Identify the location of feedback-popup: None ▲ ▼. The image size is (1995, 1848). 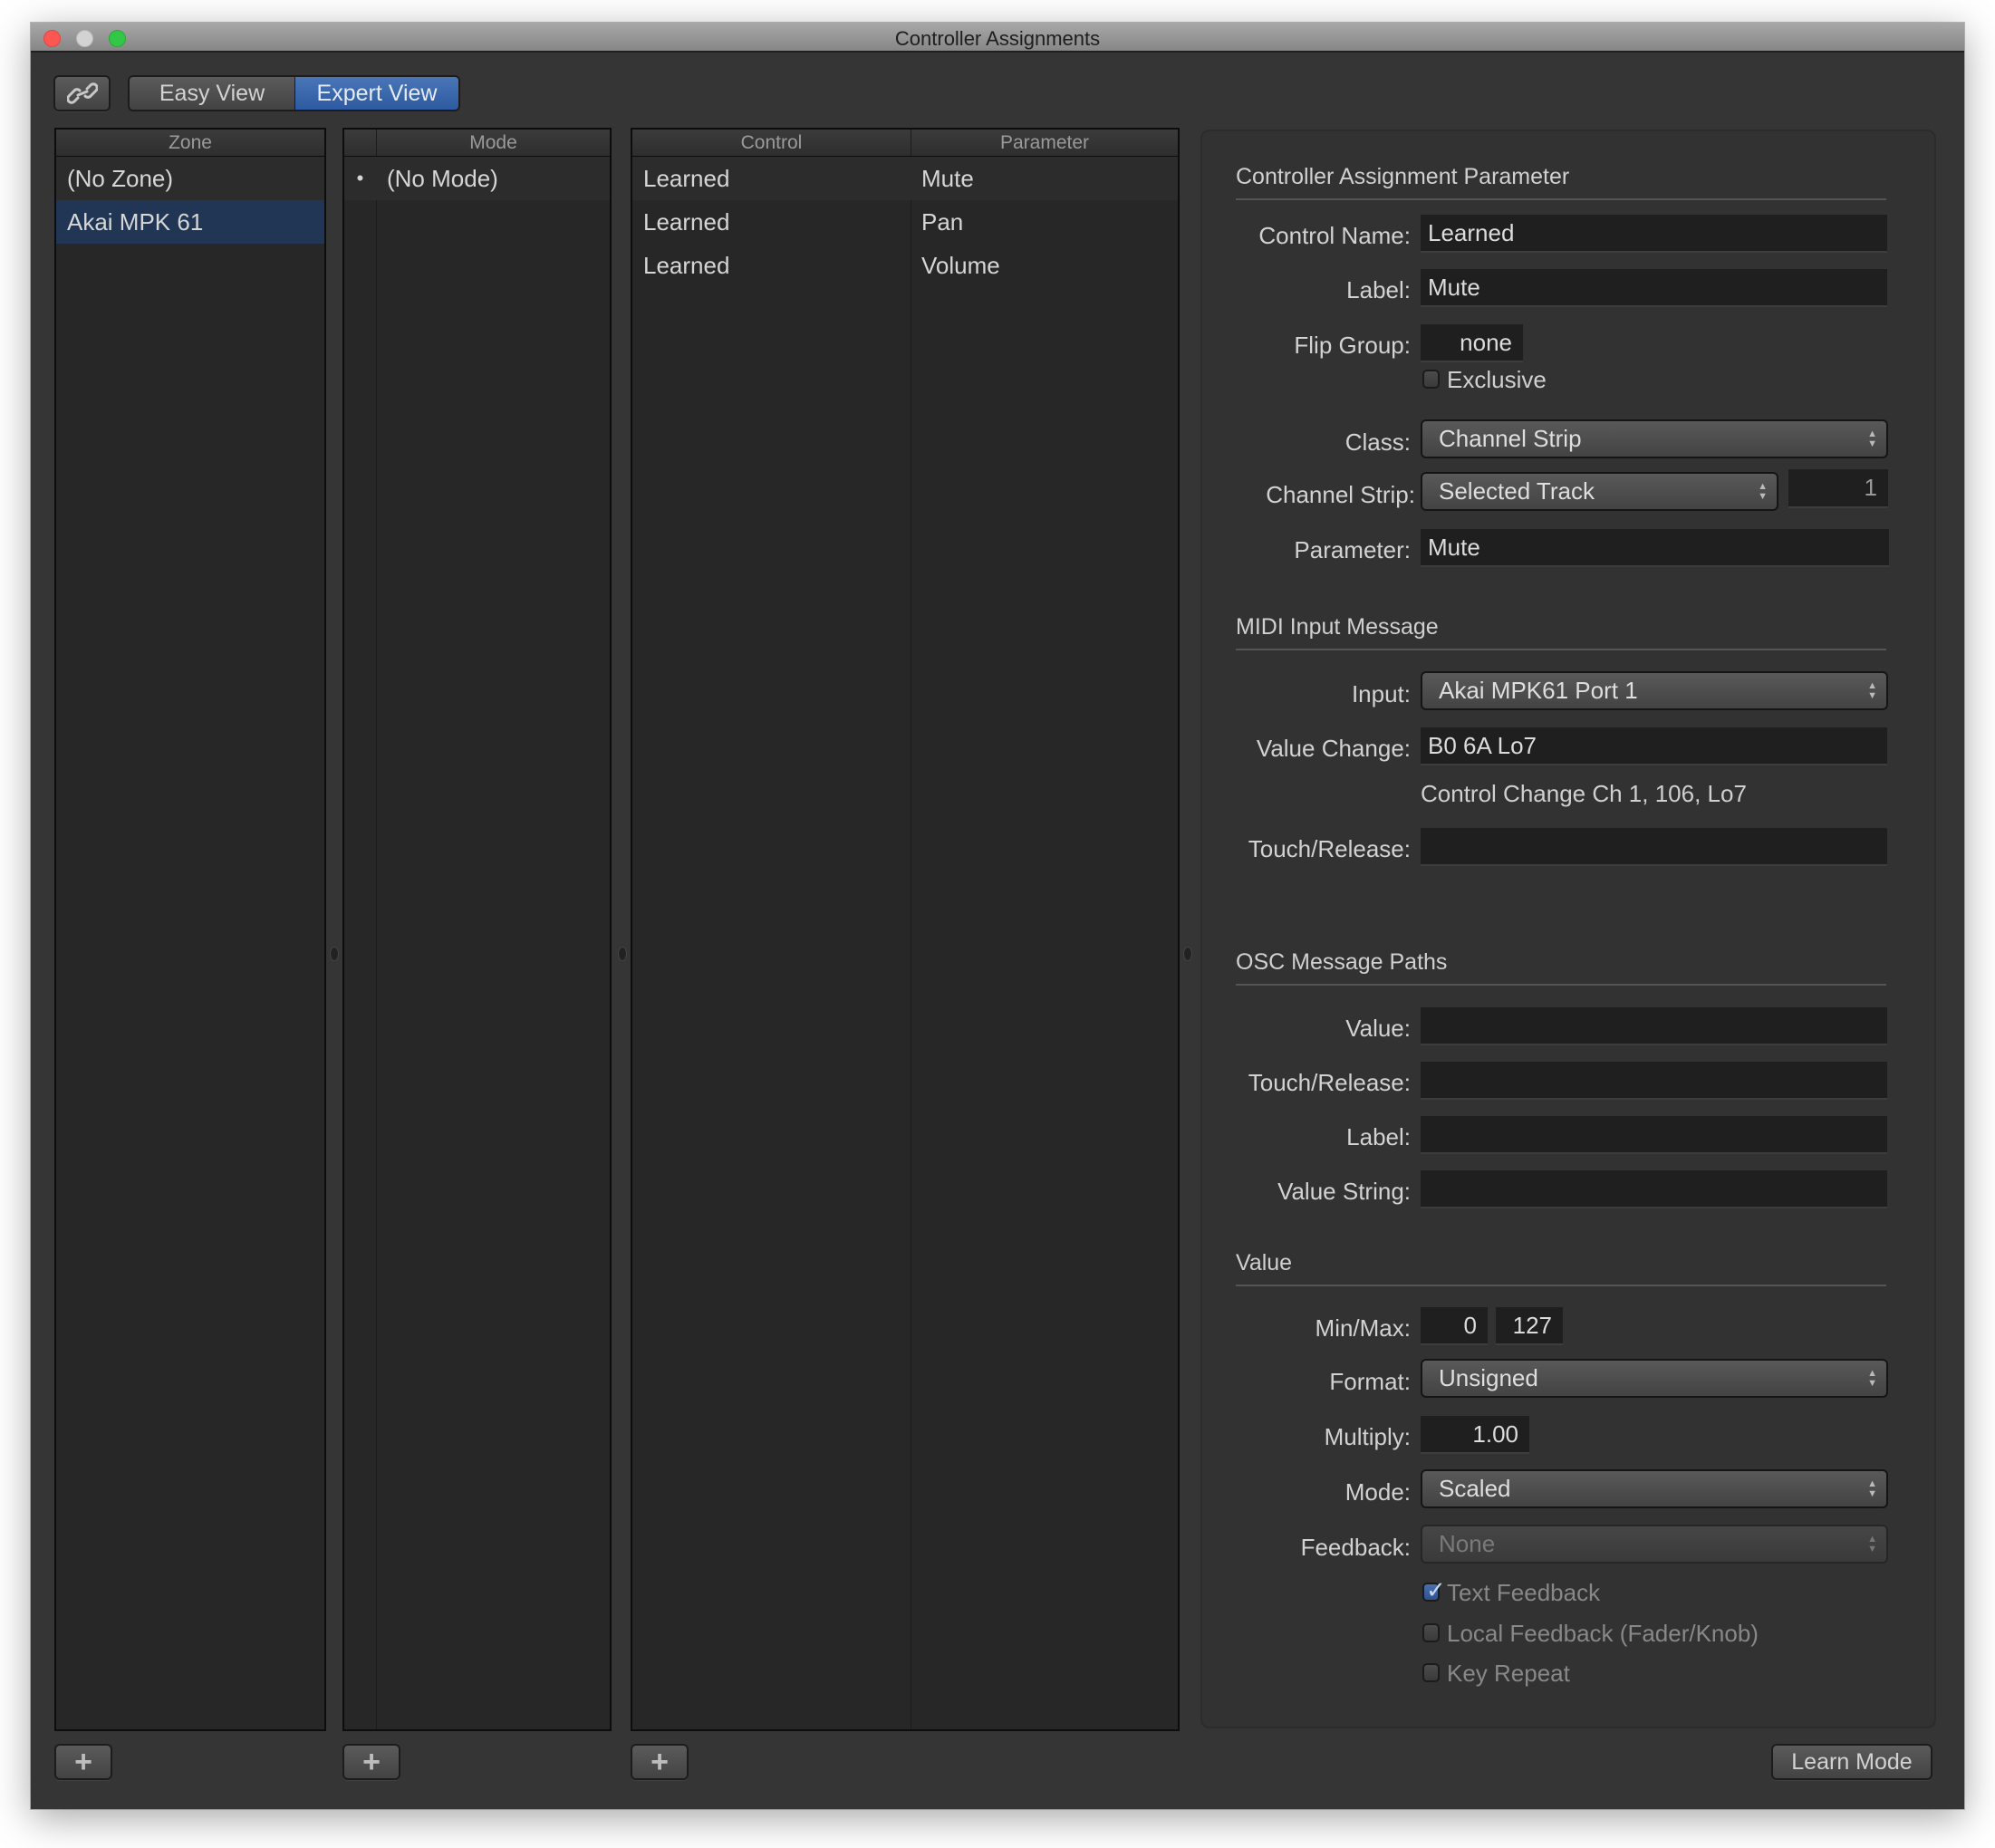
(1654, 1544).